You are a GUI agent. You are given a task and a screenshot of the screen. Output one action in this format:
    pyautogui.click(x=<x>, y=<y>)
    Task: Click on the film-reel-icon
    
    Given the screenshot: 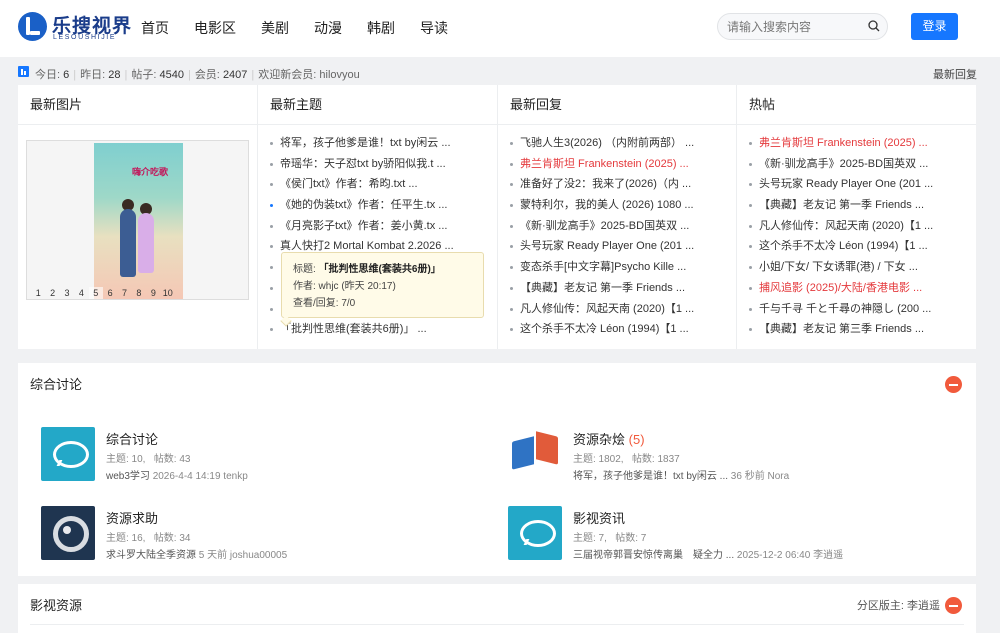 What is the action you would take?
    pyautogui.click(x=68, y=533)
    